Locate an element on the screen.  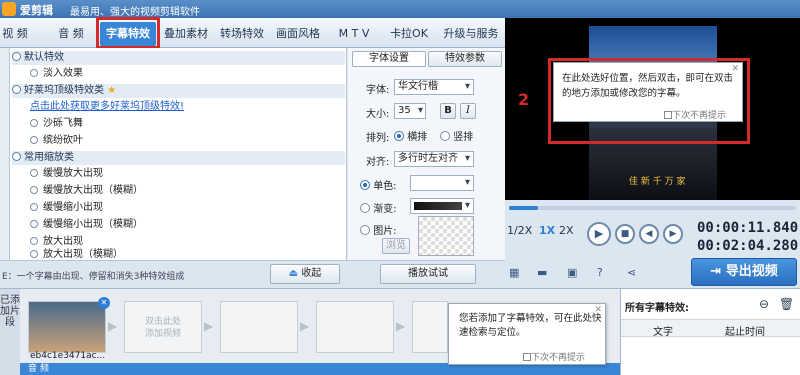
font-select: 华文行楷 ▾ is located at coordinates (434, 87).